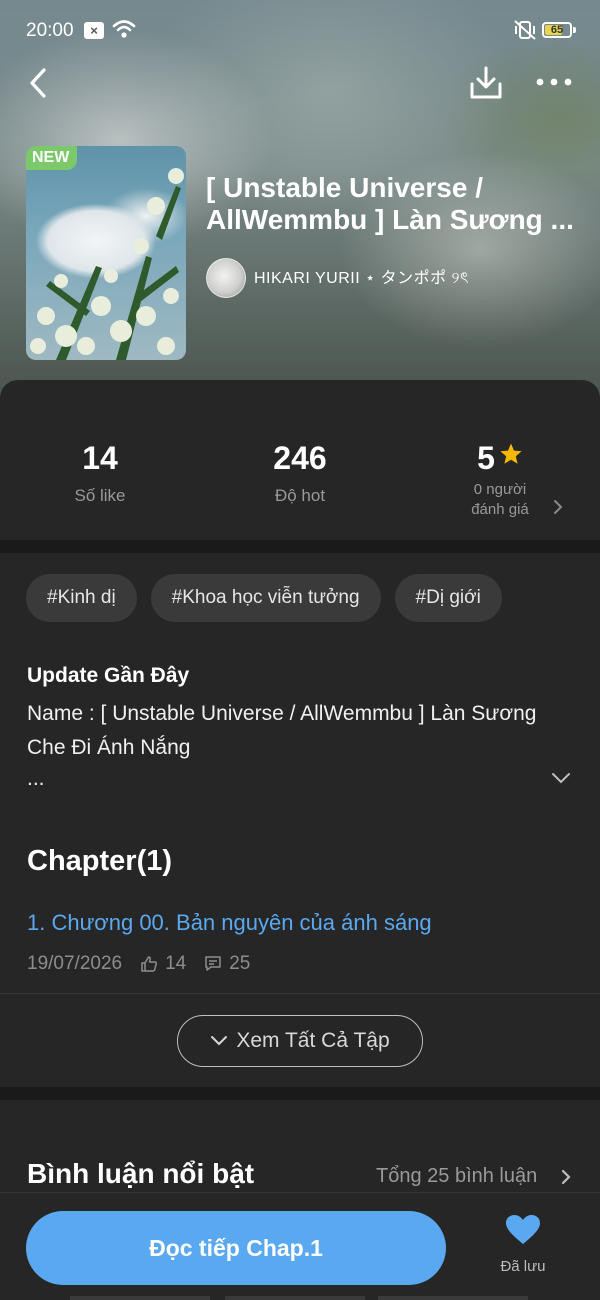 This screenshot has height=1300, width=600. What do you see at coordinates (229, 923) in the screenshot?
I see `chapter-link: 1. Chương 00. Bản nguyên của ánh sáng` at bounding box center [229, 923].